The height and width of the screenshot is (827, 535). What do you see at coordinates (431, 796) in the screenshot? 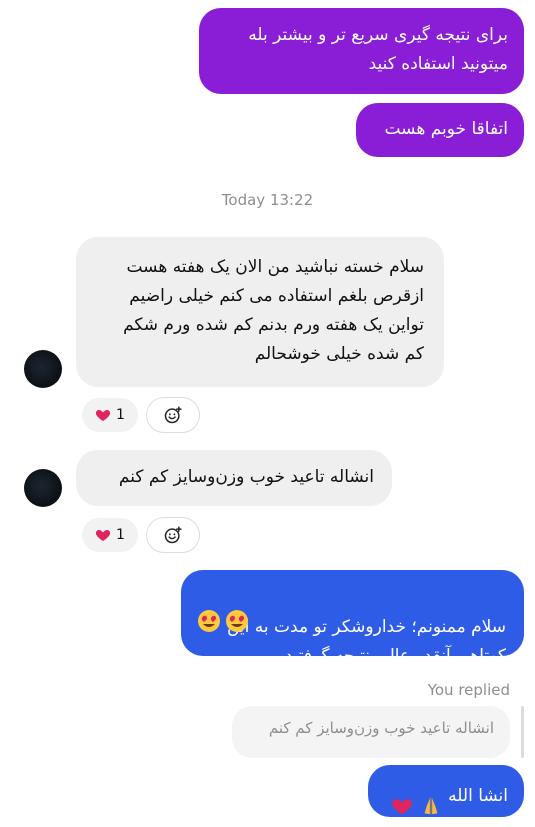
I see `praying-hands-emoji` at bounding box center [431, 796].